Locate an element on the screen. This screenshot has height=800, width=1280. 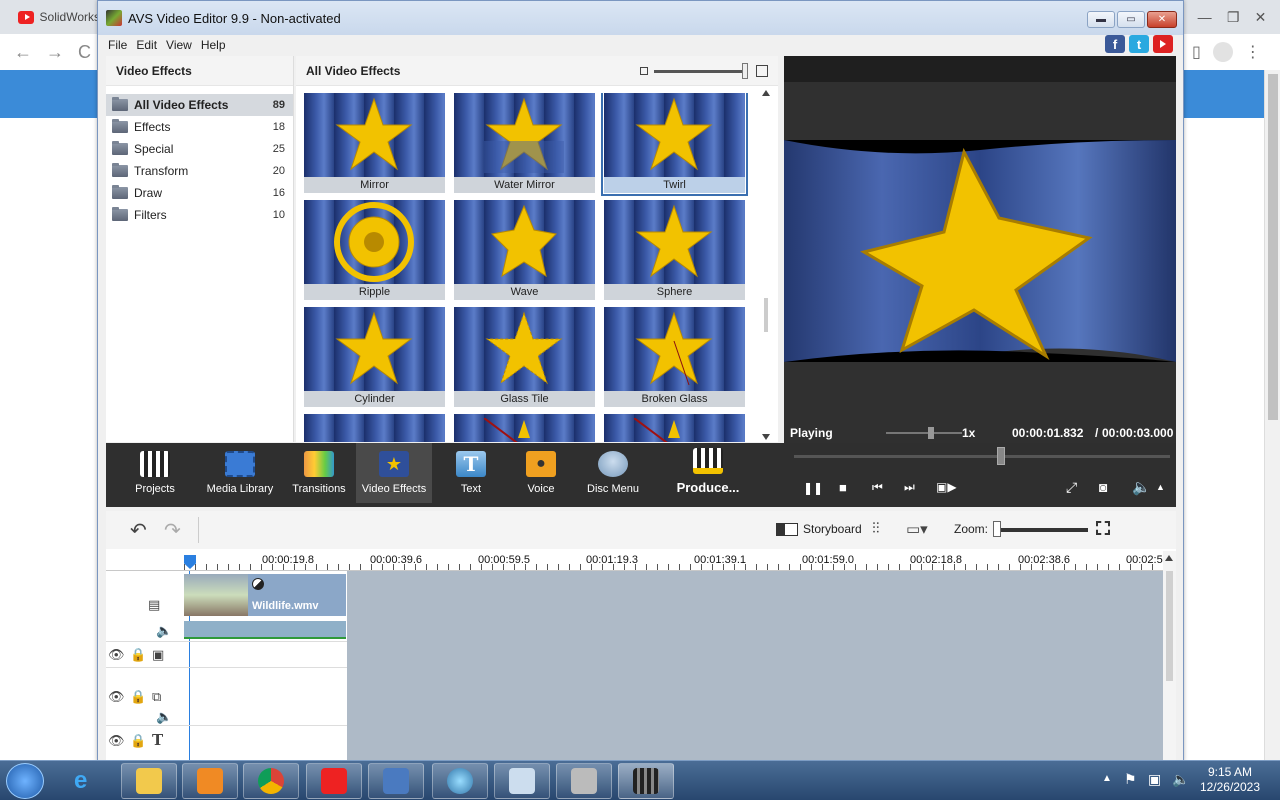
browser-scrollbar is located at coordinates (1272, 415).